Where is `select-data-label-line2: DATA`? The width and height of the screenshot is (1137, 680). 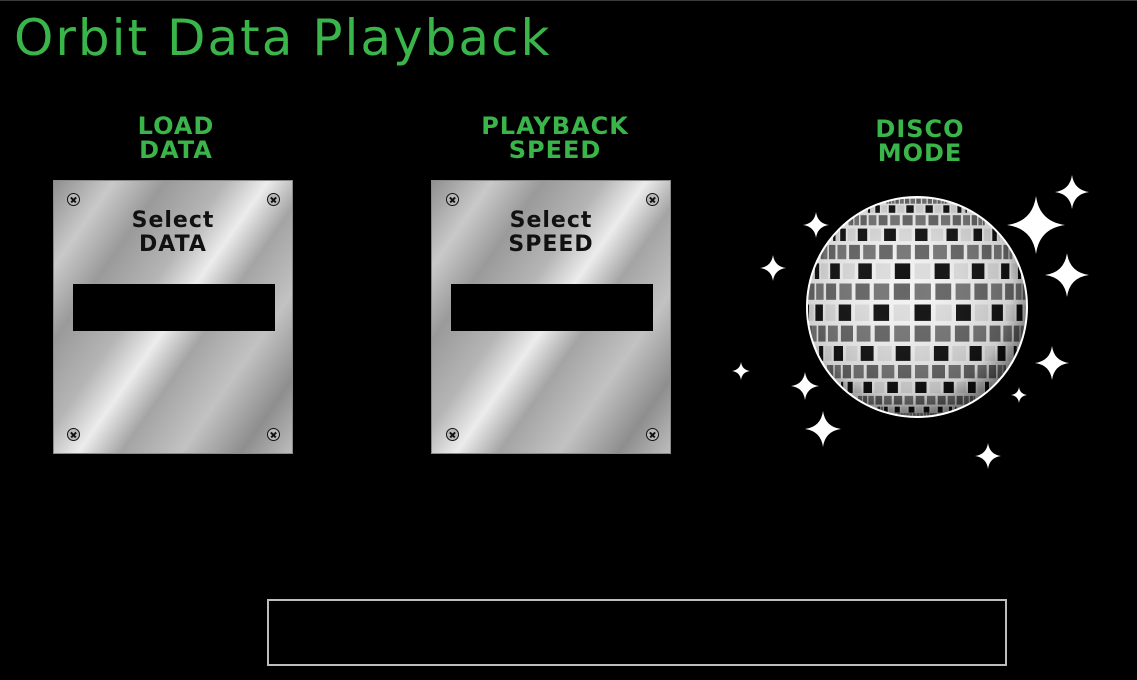
select-data-label-line2: DATA is located at coordinates (173, 244).